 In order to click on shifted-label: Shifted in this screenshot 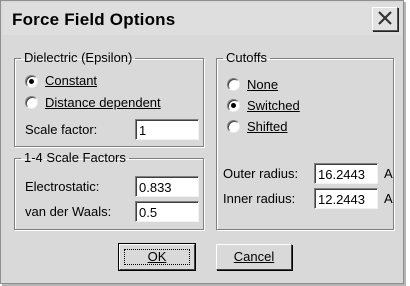, I will do `click(267, 127)`.